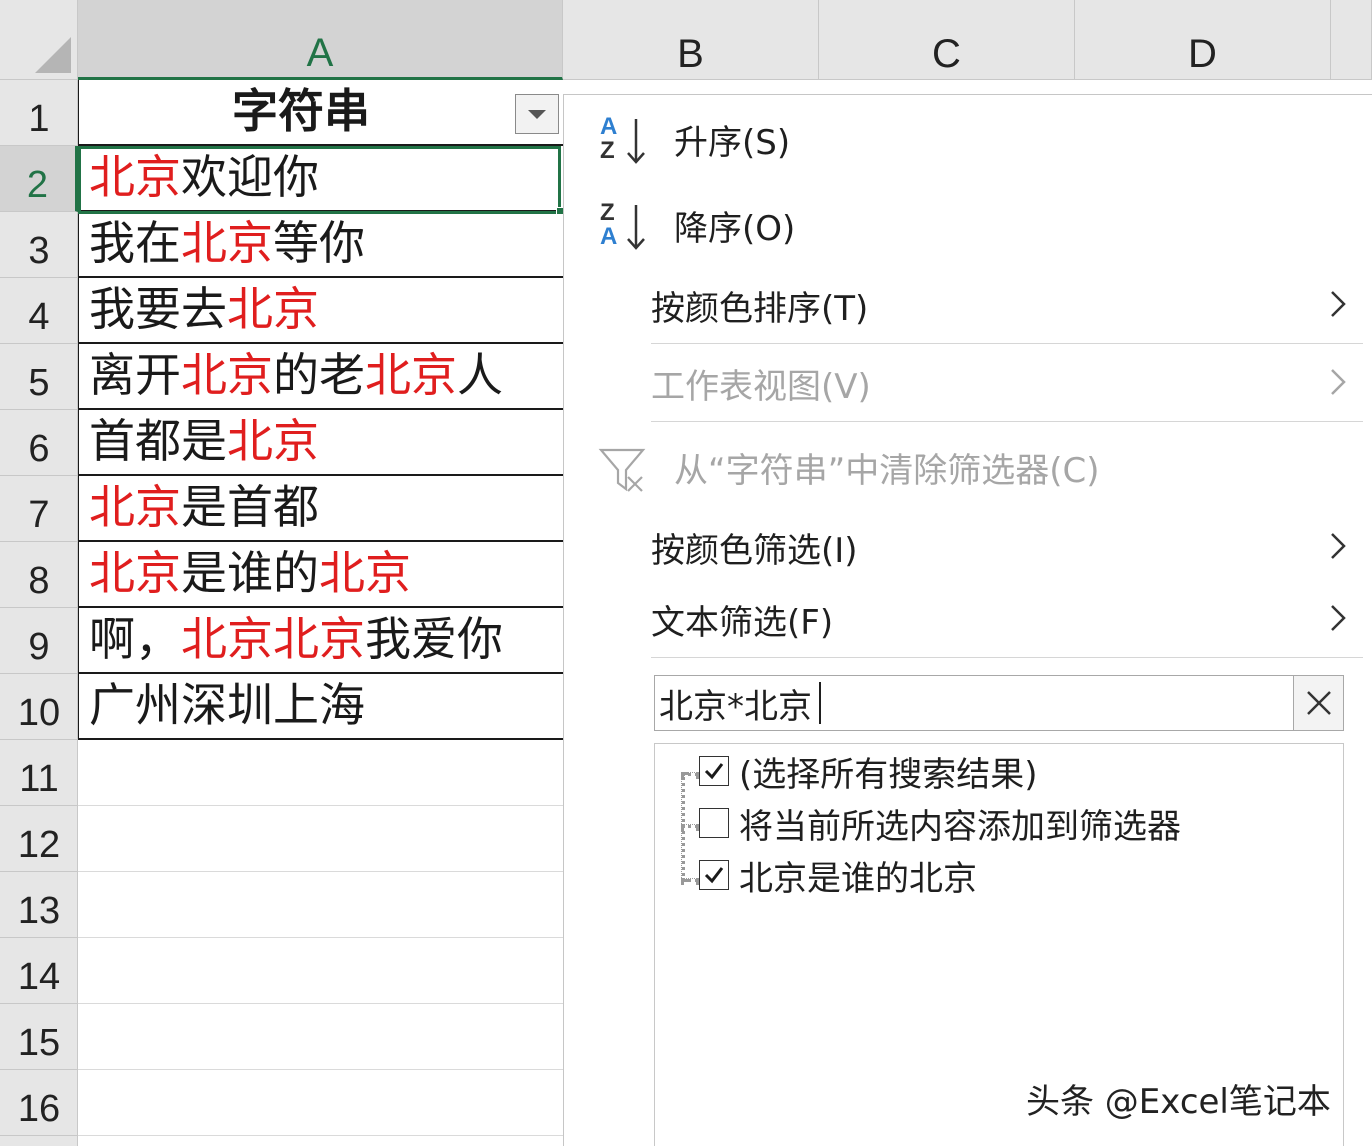  What do you see at coordinates (320, 971) in the screenshot?
I see `cell-a14` at bounding box center [320, 971].